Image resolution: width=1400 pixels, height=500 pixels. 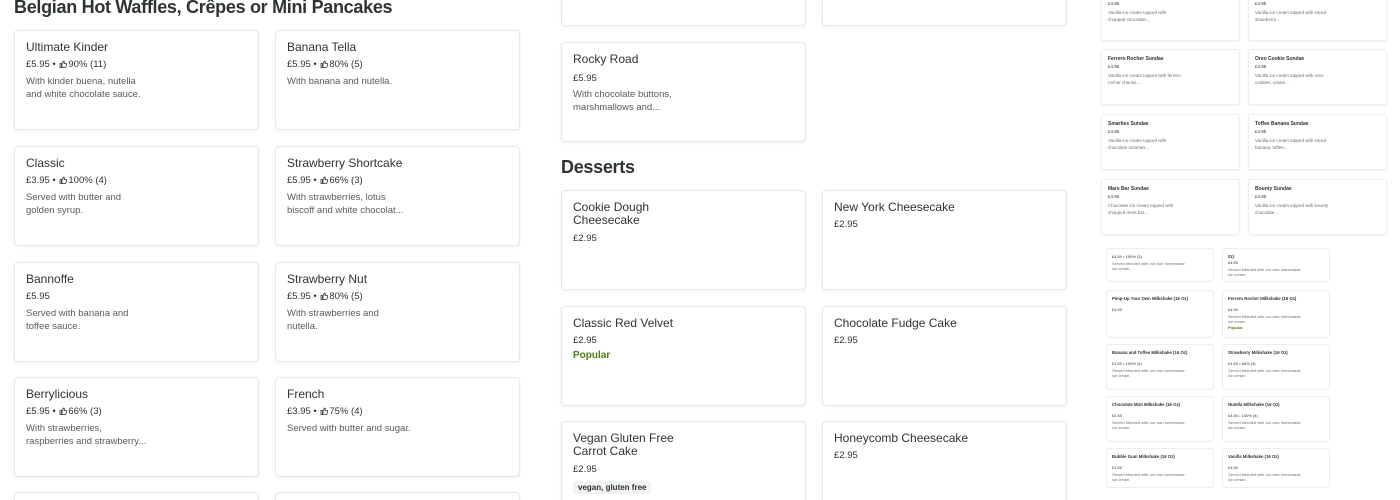 I want to click on item-name: Nutella Milkshake (16 Oz), so click(x=1254, y=404).